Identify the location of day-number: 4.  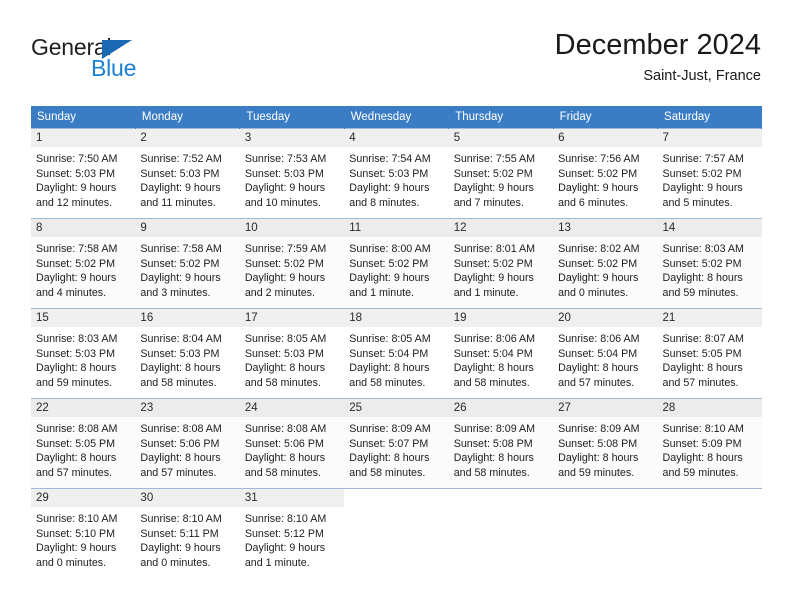
(396, 138).